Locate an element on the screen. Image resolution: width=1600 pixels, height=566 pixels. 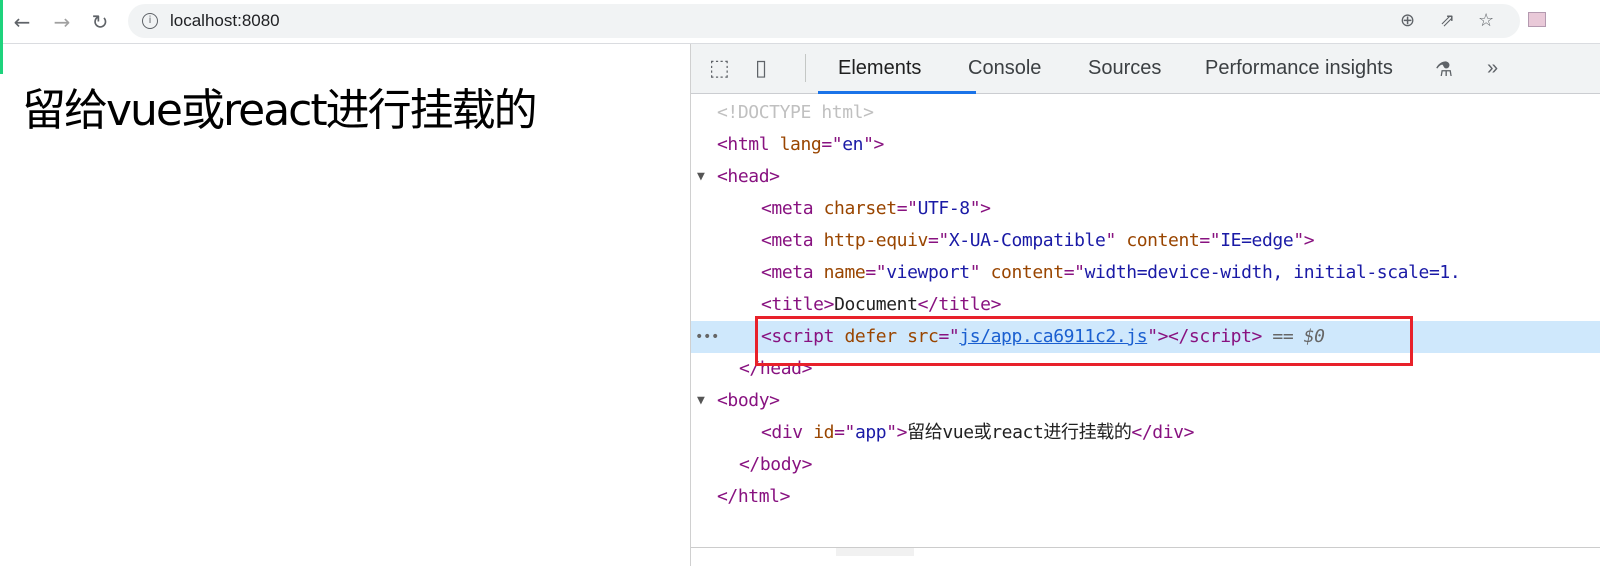
token-doc: <!DOCTYPE html> is located at coordinates (795, 112).